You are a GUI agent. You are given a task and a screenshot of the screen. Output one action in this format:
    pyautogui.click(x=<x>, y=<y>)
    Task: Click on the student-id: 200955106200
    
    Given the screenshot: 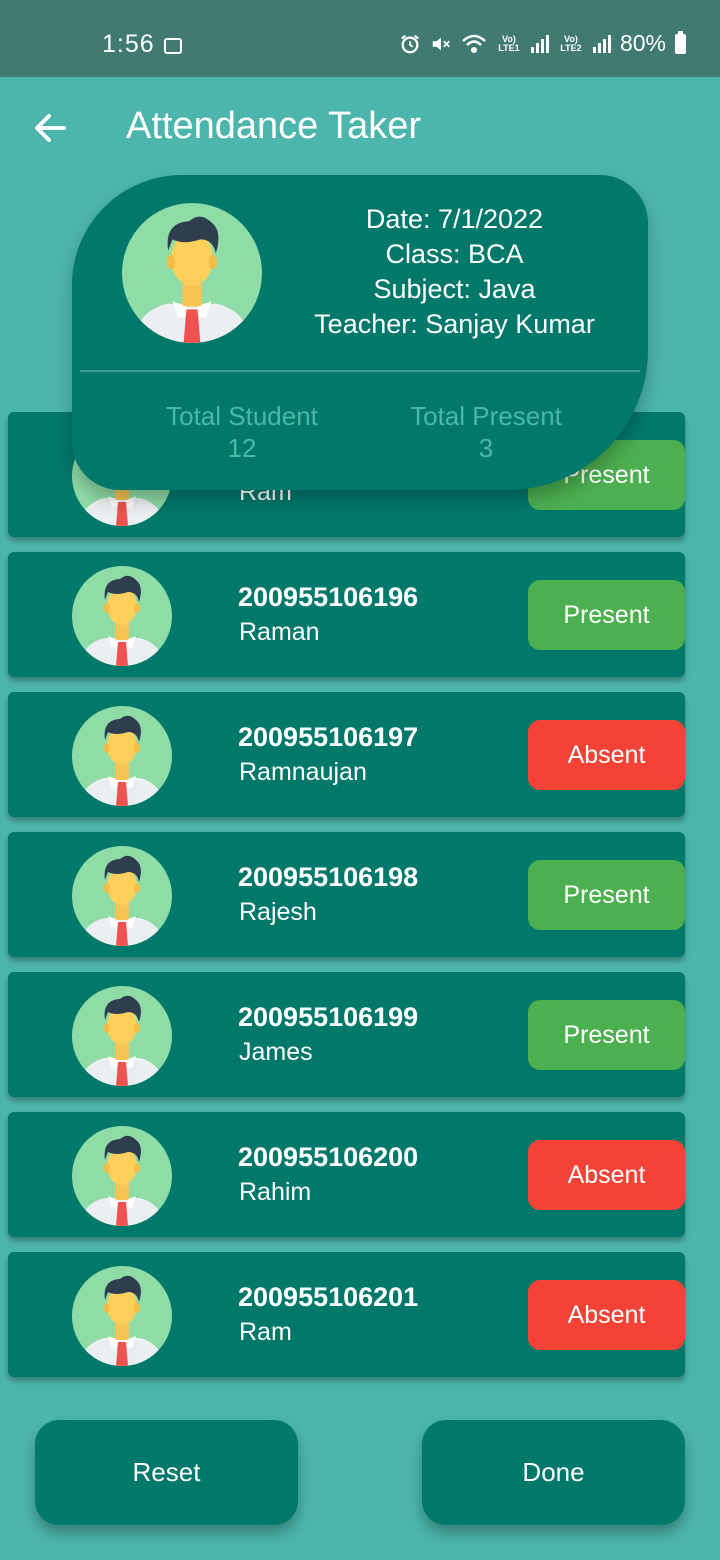 What is the action you would take?
    pyautogui.click(x=328, y=1157)
    